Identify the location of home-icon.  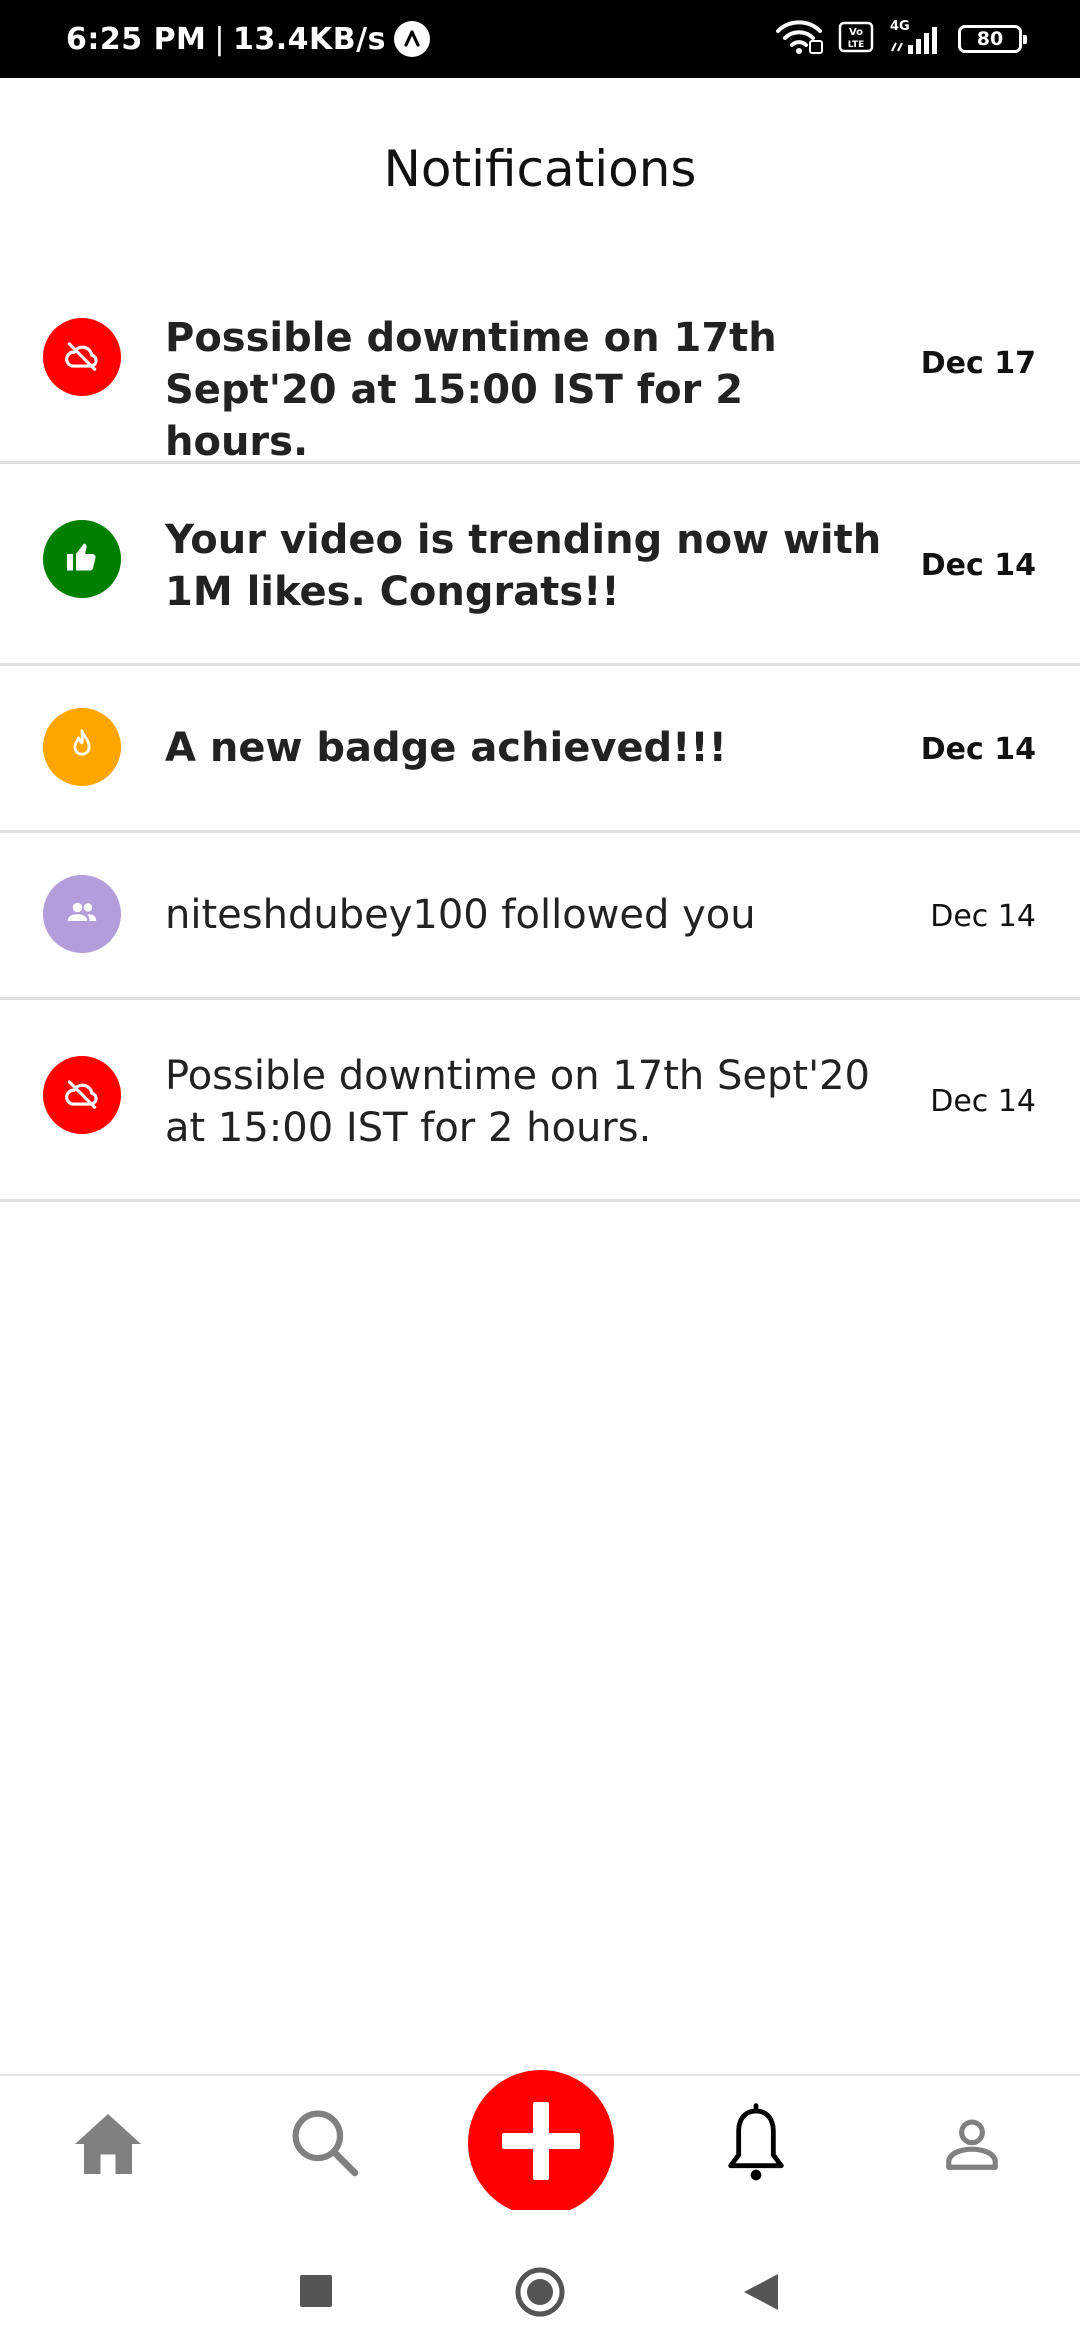
(108, 2146).